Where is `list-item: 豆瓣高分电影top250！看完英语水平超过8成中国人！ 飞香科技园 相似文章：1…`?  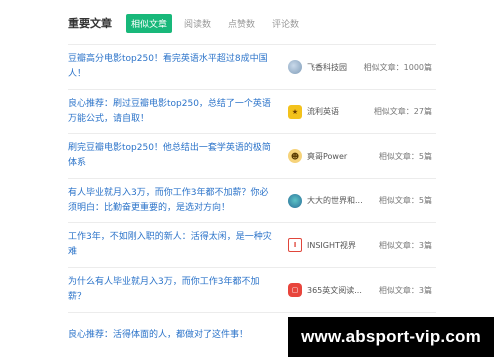 list-item: 豆瓣高分电影top250！看完英语水平超过8成中国人！ 飞香科技园 相似文章：1… is located at coordinates (252, 66).